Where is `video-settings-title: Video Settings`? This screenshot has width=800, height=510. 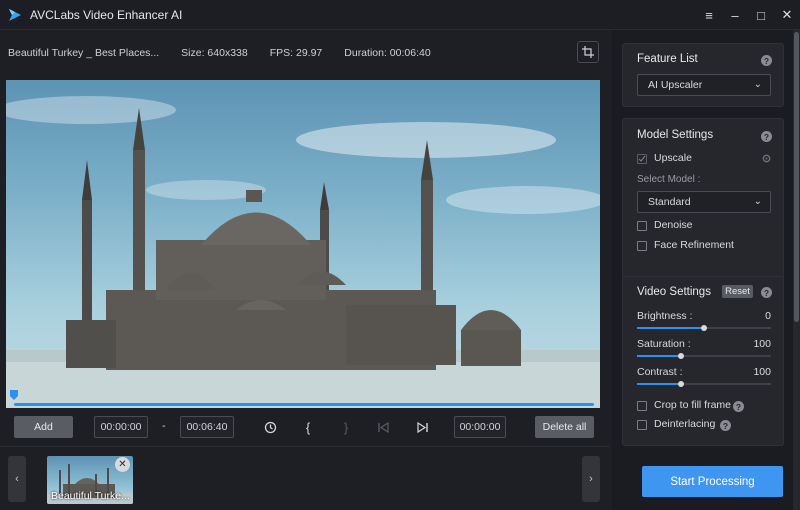 video-settings-title: Video Settings is located at coordinates (674, 292).